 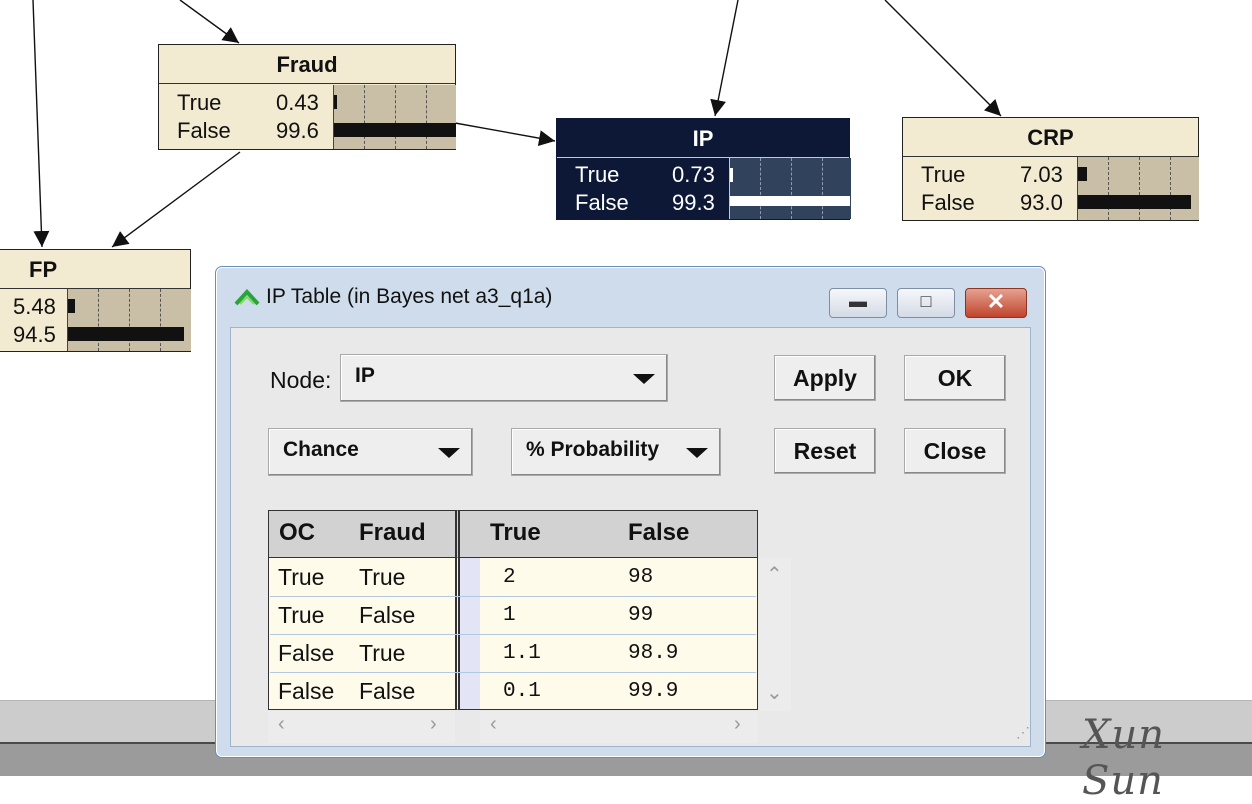 What do you see at coordinates (392, 532) in the screenshot?
I see `column-header-fraud: Fraud` at bounding box center [392, 532].